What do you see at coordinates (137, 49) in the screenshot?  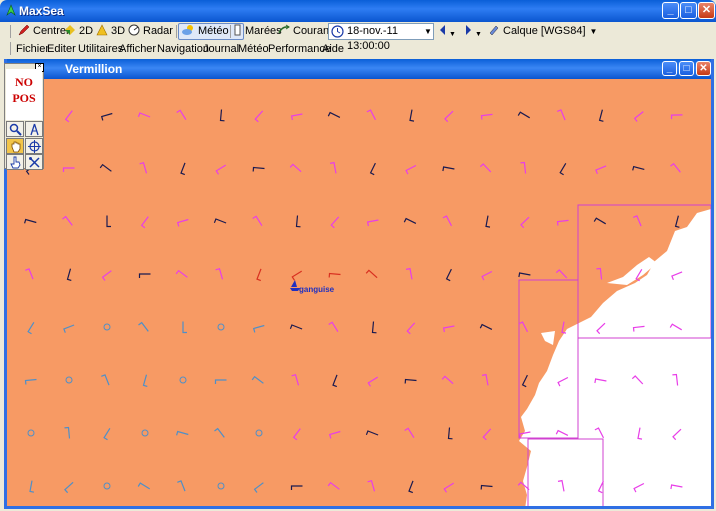 I see `menu-afficher: Afficher` at bounding box center [137, 49].